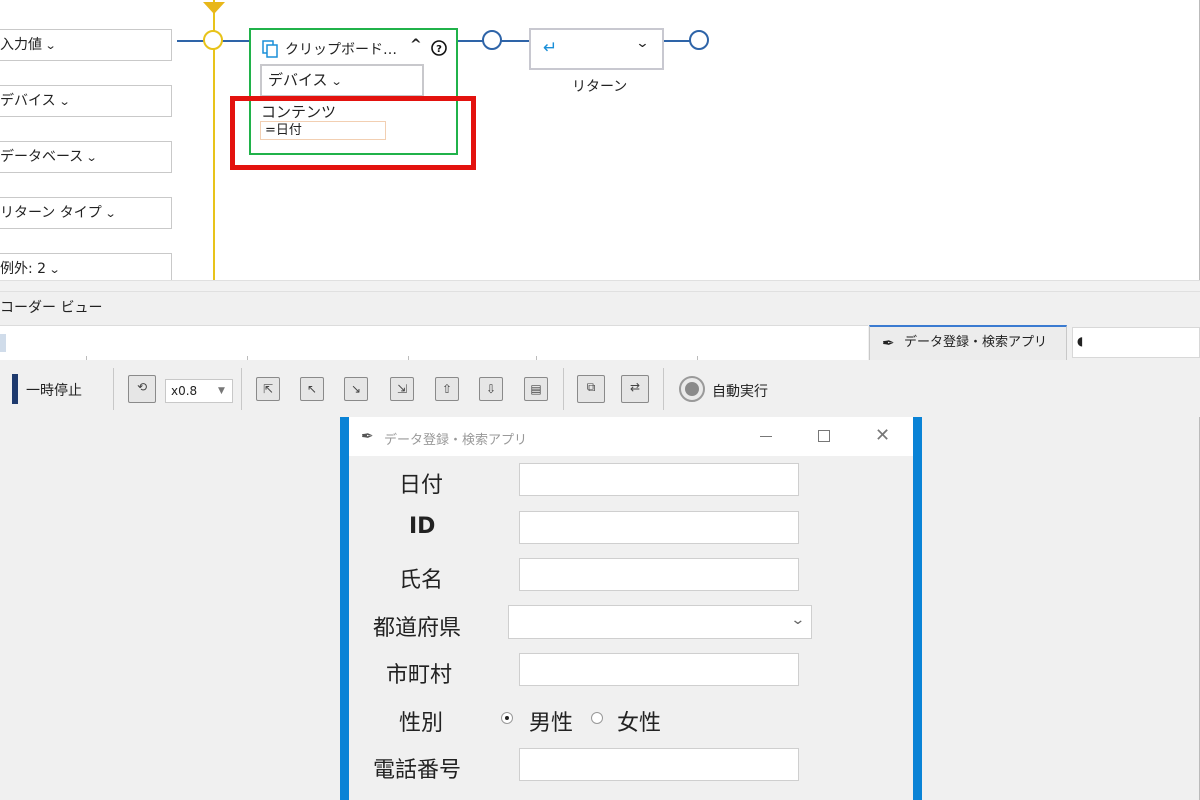 The image size is (1200, 800). What do you see at coordinates (882, 435) in the screenshot?
I see `close-icon: ✕` at bounding box center [882, 435].